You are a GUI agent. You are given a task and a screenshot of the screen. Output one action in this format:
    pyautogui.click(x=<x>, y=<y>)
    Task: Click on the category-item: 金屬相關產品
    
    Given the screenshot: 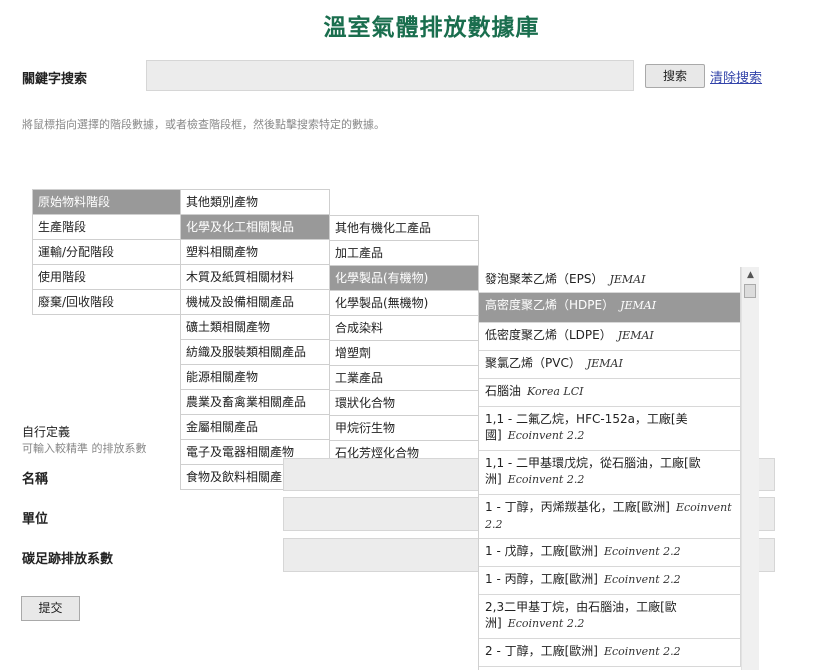 What is the action you would take?
    pyautogui.click(x=255, y=427)
    